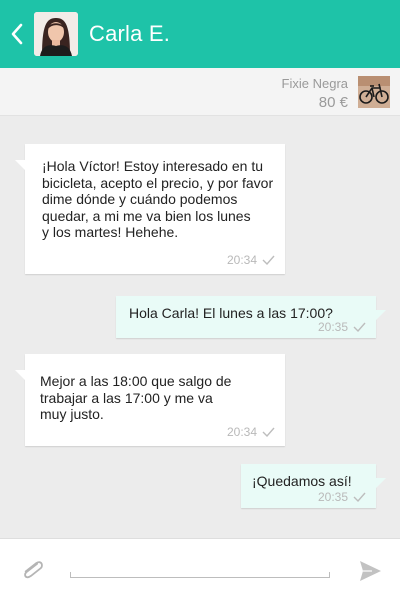  What do you see at coordinates (129, 34) in the screenshot?
I see `contact-name: Carla E.` at bounding box center [129, 34].